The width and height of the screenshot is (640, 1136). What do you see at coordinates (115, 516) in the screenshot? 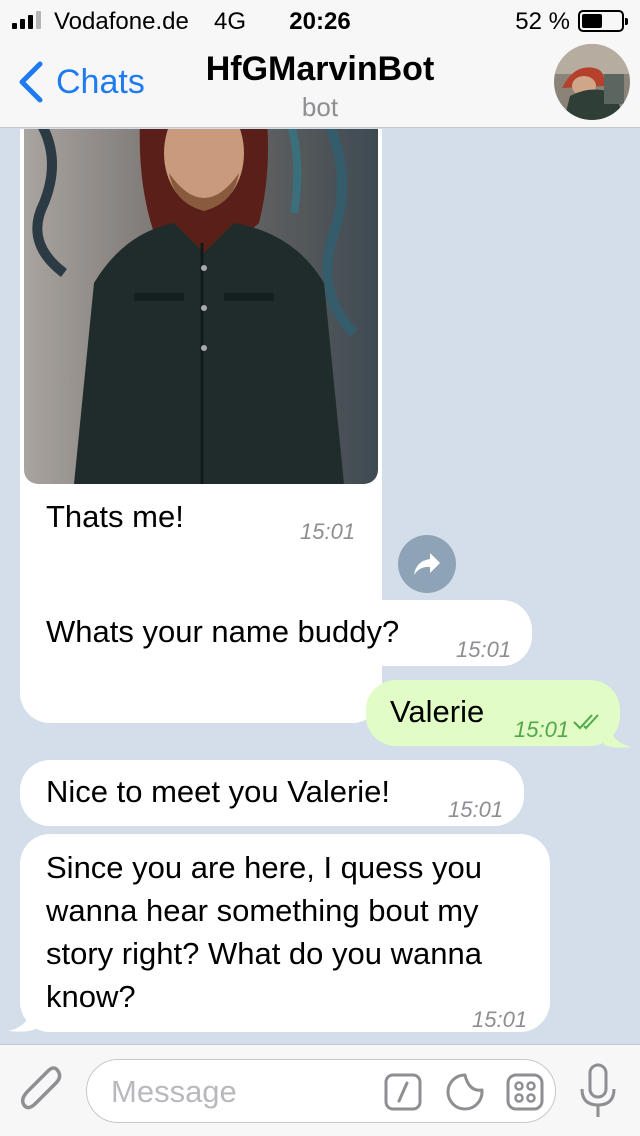
I see `message-text: Thats me!` at bounding box center [115, 516].